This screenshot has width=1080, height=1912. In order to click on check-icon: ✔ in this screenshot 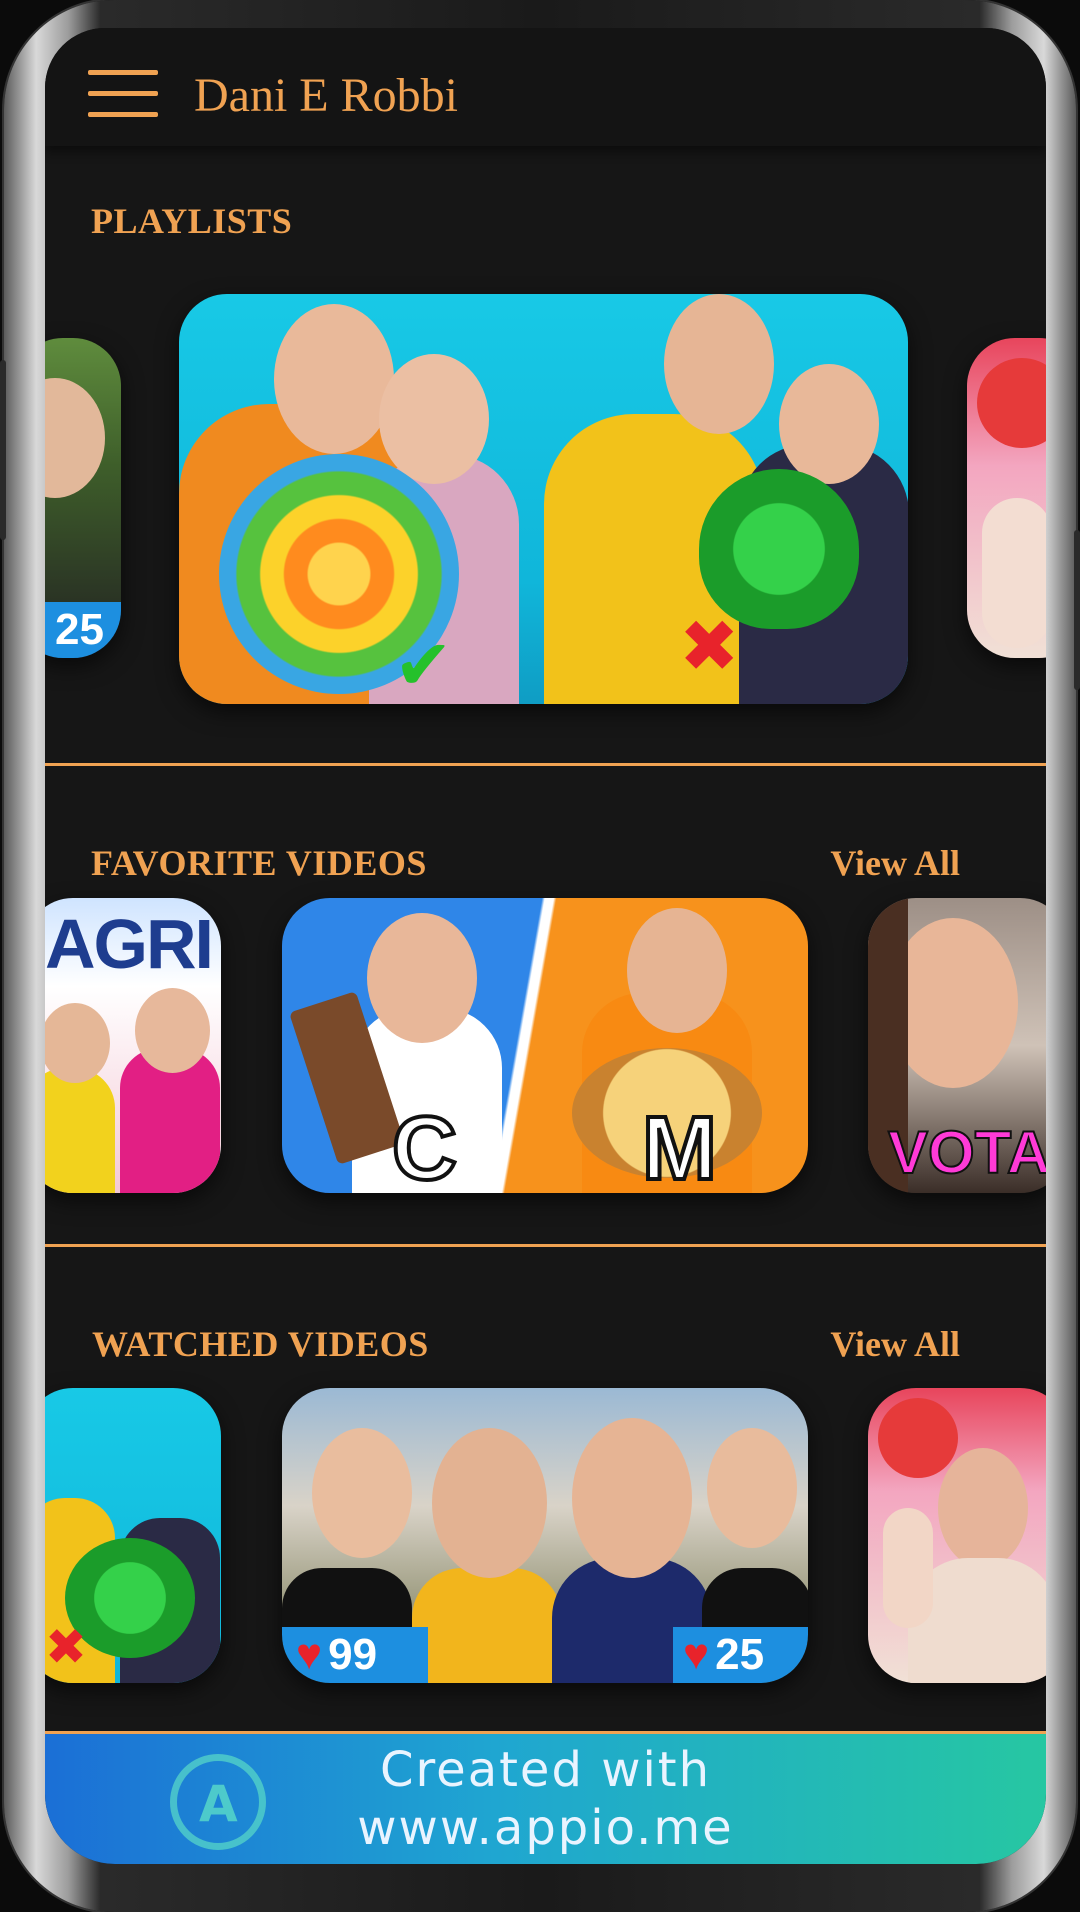, I will do `click(423, 665)`.